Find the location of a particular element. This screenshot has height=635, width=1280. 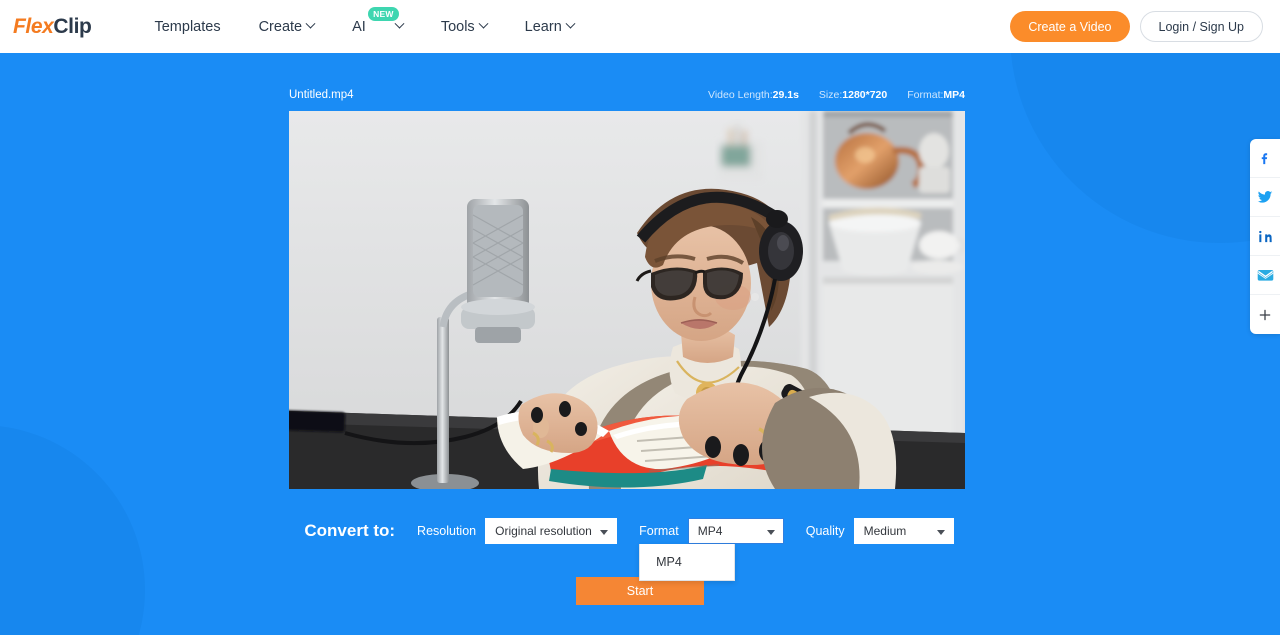

format-label: Format is located at coordinates (659, 531).